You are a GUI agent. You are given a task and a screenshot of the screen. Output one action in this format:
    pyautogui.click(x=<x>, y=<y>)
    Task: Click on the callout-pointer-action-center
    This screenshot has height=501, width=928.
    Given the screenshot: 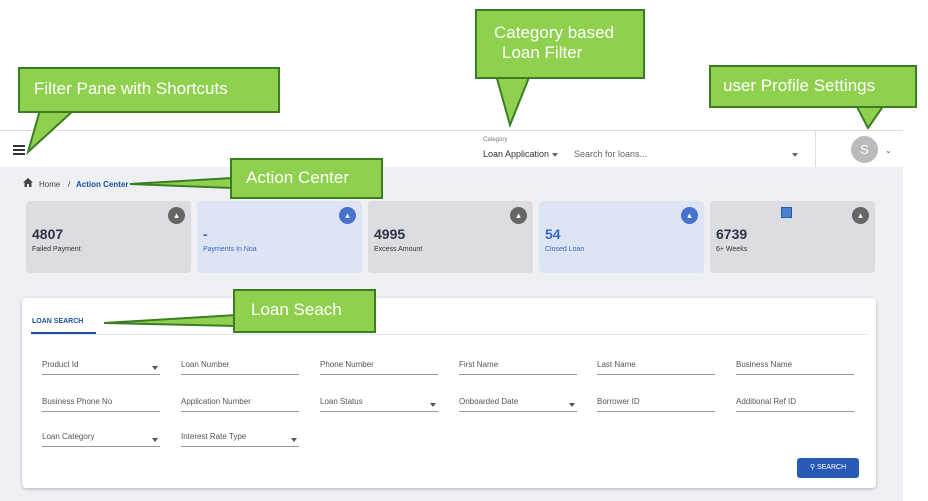 What is the action you would take?
    pyautogui.click(x=181, y=183)
    